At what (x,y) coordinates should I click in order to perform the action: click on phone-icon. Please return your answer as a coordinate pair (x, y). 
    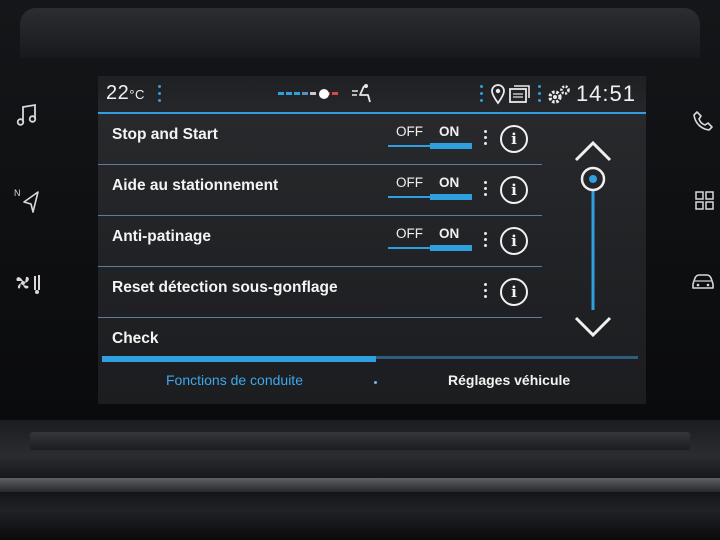
    Looking at the image, I should click on (703, 121).